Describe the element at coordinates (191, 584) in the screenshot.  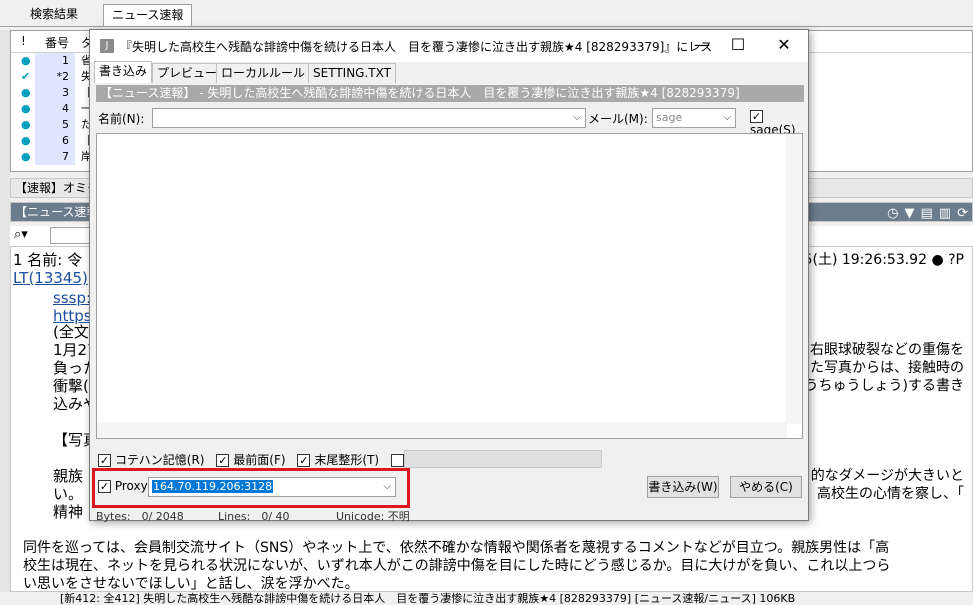
I see `post-line: い思いをさせないでほしい」と話し、涙を浮かべた。` at that location.